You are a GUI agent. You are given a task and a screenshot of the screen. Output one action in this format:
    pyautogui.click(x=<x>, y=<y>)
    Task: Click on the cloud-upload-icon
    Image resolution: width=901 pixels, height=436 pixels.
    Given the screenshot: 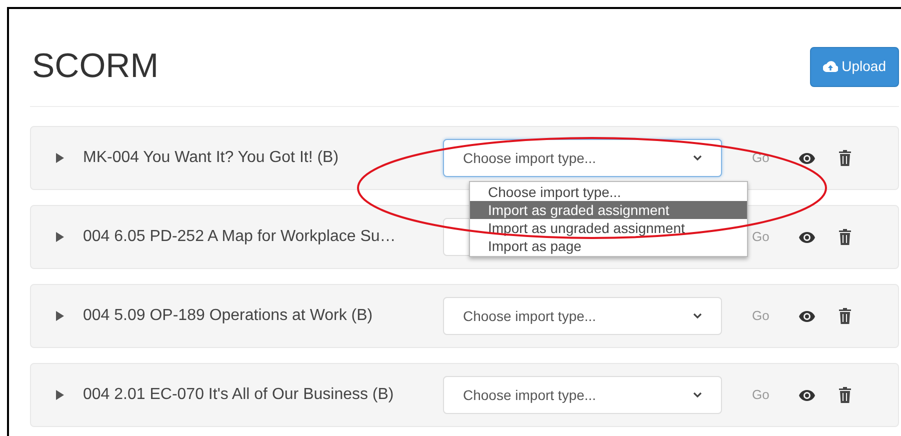 What is the action you would take?
    pyautogui.click(x=830, y=66)
    